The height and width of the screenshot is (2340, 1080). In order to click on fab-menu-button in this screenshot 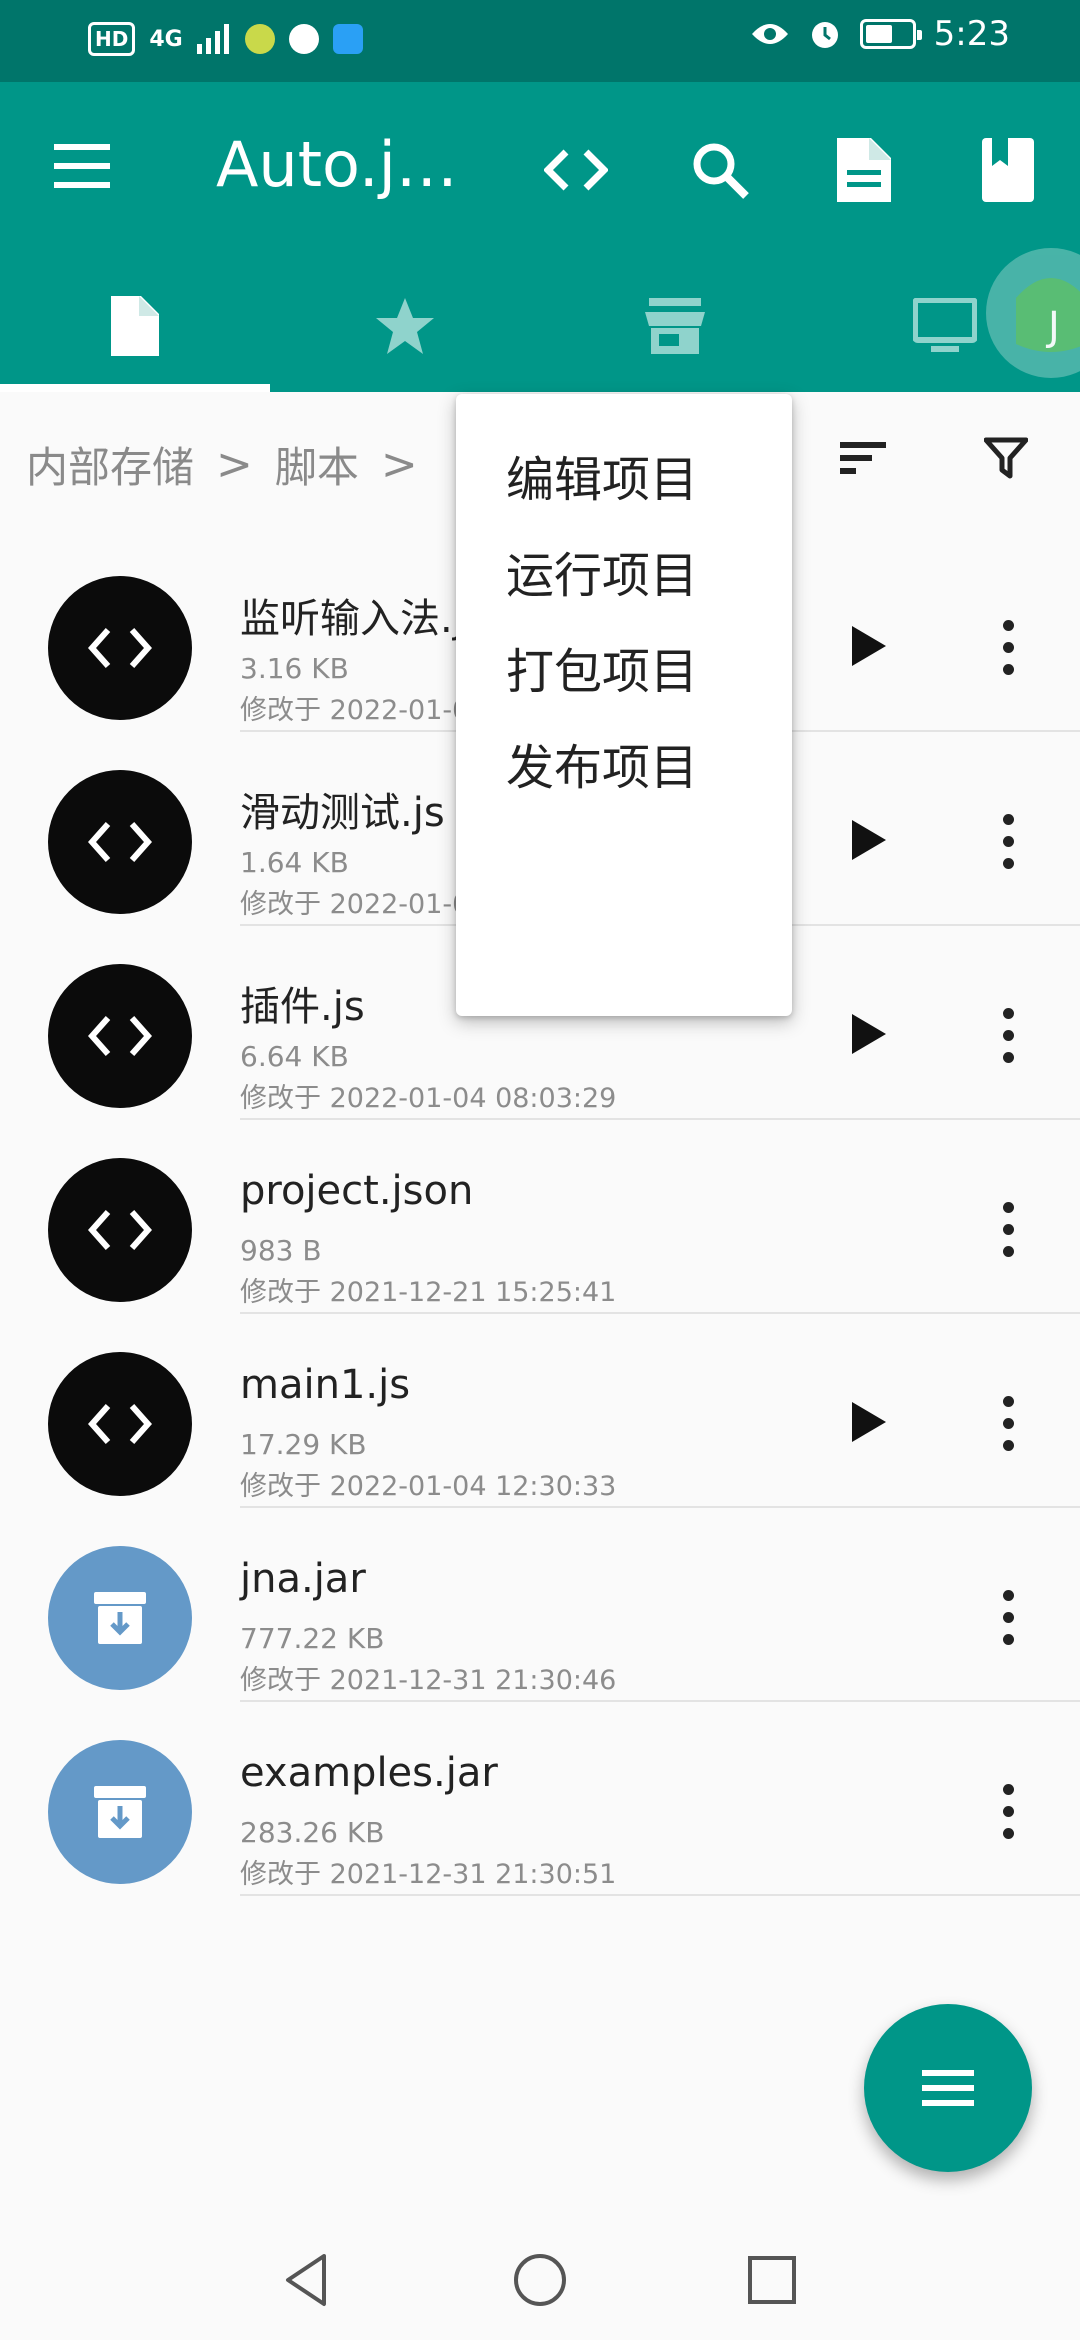, I will do `click(948, 2088)`.